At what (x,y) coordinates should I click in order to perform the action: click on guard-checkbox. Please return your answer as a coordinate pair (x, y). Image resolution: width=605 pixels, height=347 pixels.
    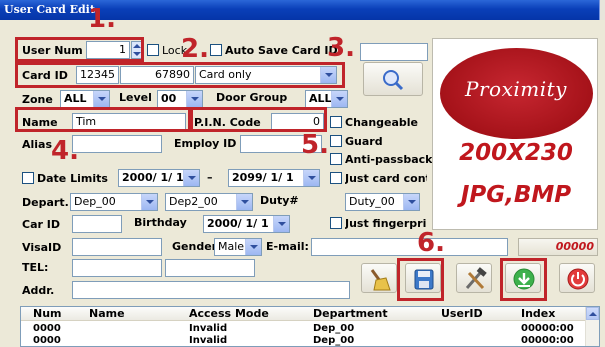
    Looking at the image, I should click on (336, 141).